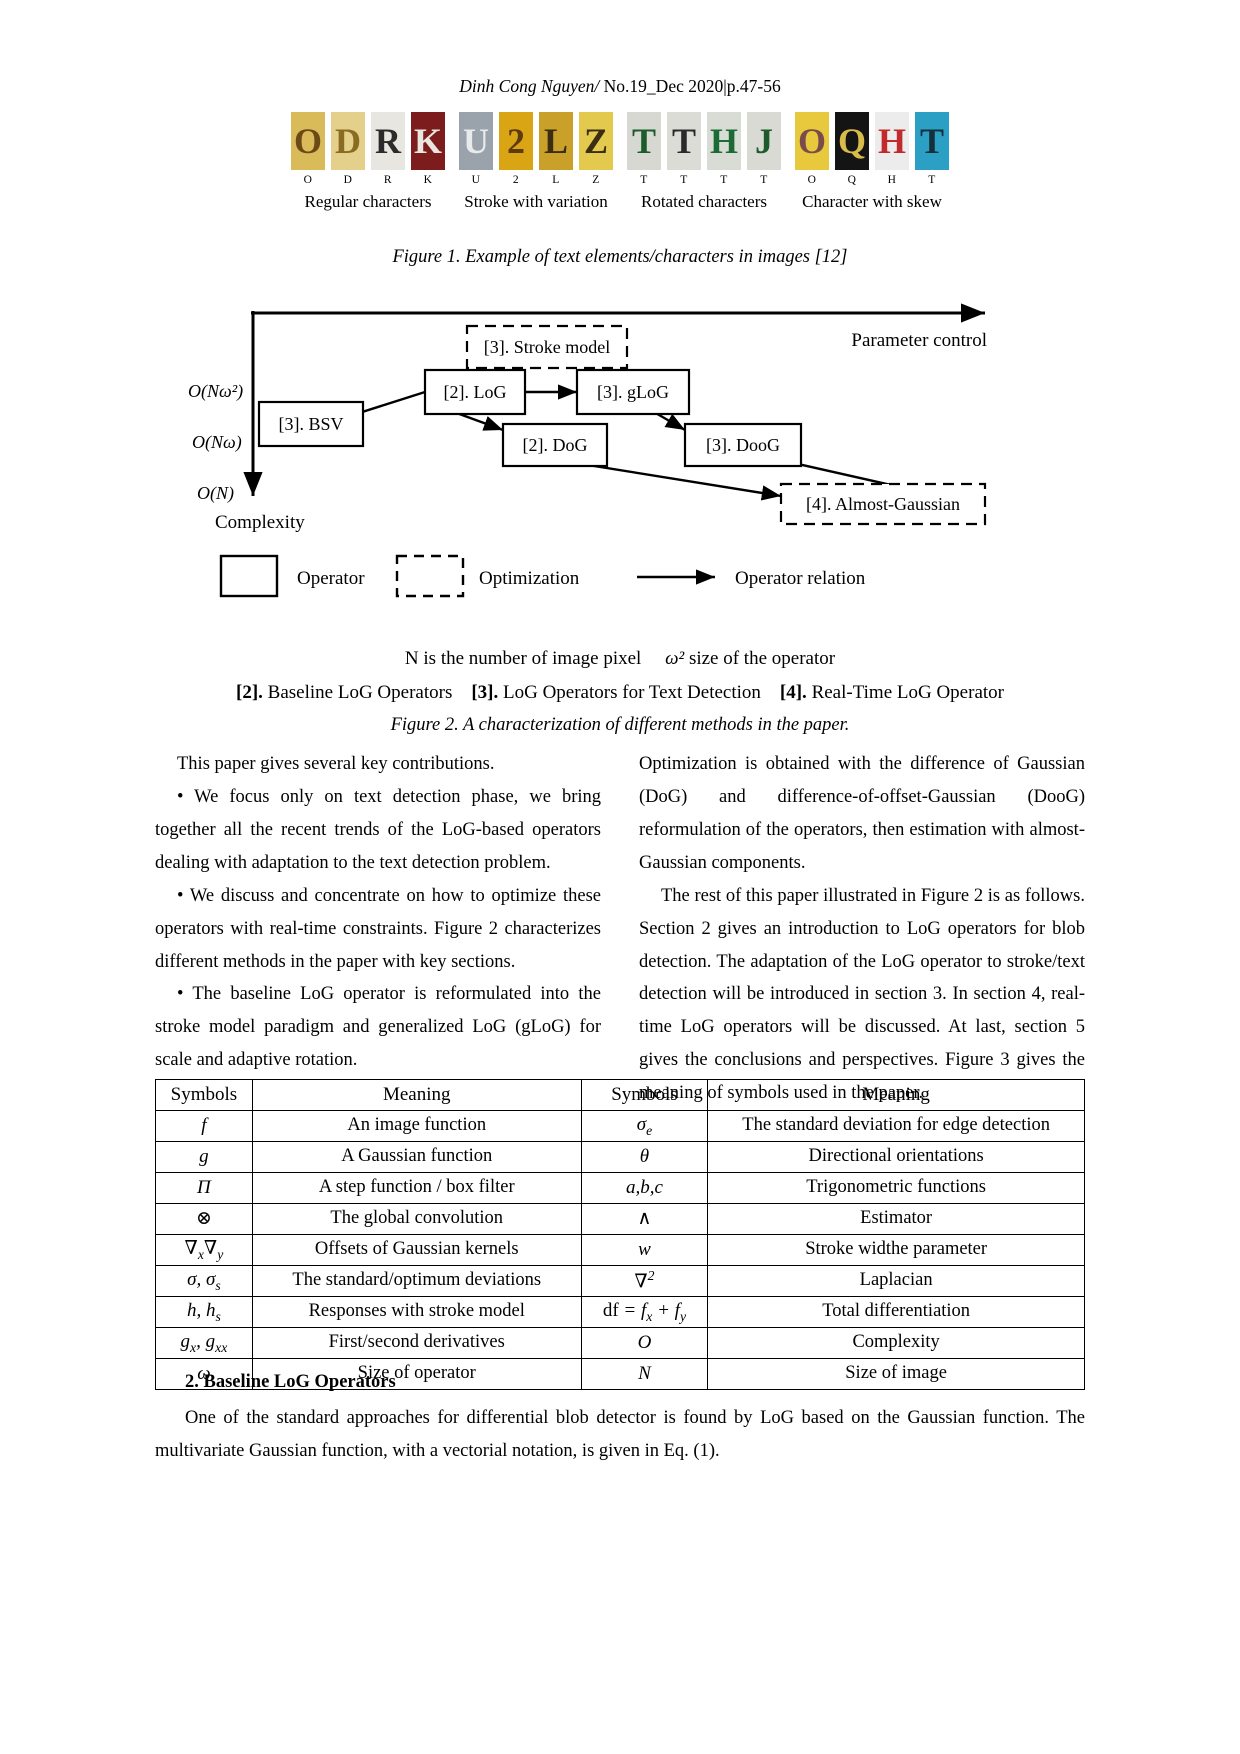  What do you see at coordinates (523, 658) in the screenshot?
I see `figure-2-note-left: N is the number of image pixel` at bounding box center [523, 658].